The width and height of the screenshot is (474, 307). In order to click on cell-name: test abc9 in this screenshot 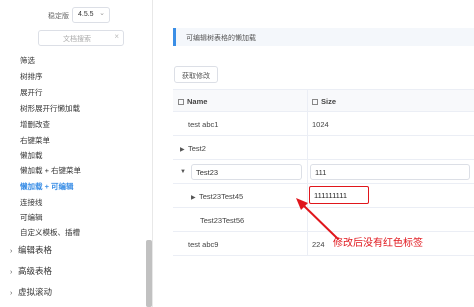, I will do `click(203, 244)`.